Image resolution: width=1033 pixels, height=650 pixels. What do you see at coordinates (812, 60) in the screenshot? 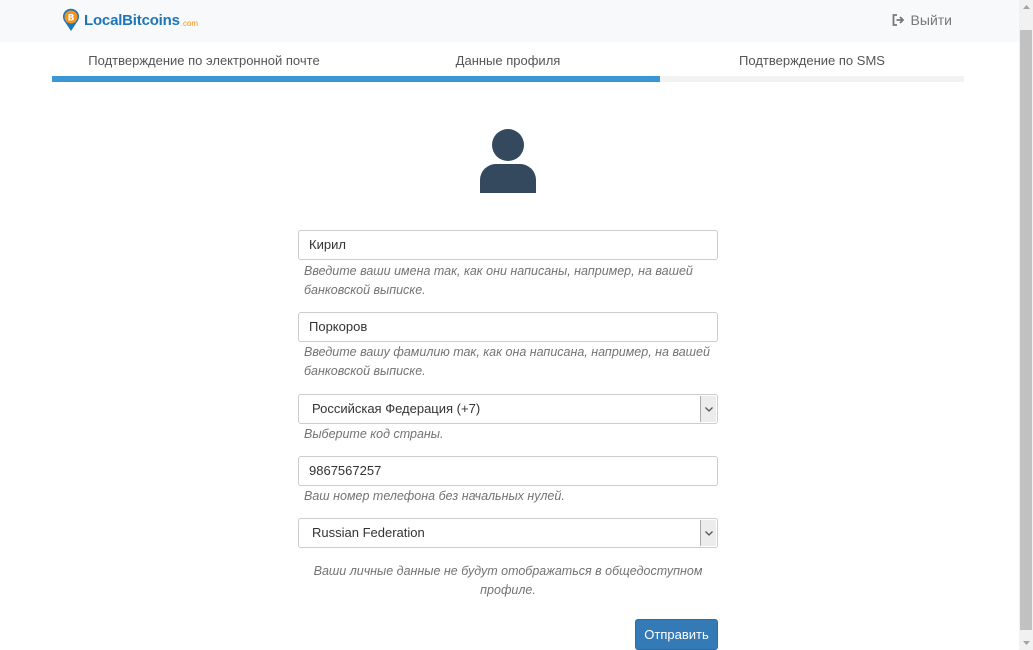
I see `step-sms-confirmation: Подтверждение по SMS` at bounding box center [812, 60].